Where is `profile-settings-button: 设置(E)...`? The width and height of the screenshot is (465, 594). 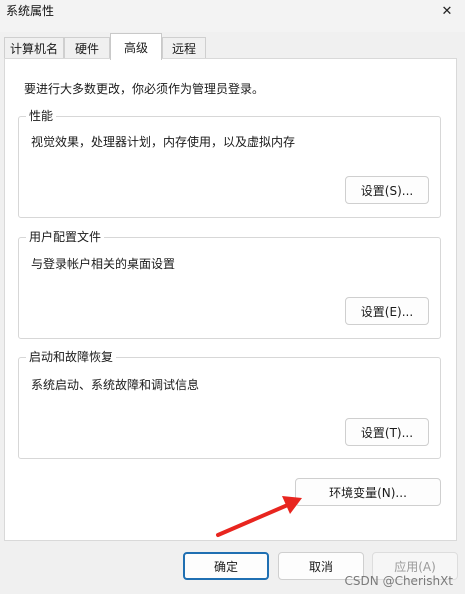
profile-settings-button: 设置(E)... is located at coordinates (387, 311).